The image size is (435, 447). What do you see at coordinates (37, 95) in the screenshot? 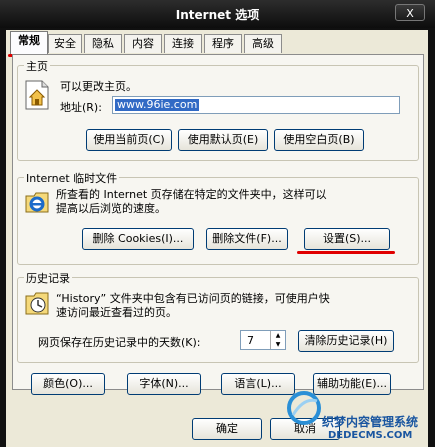
I see `house-page-icon` at bounding box center [37, 95].